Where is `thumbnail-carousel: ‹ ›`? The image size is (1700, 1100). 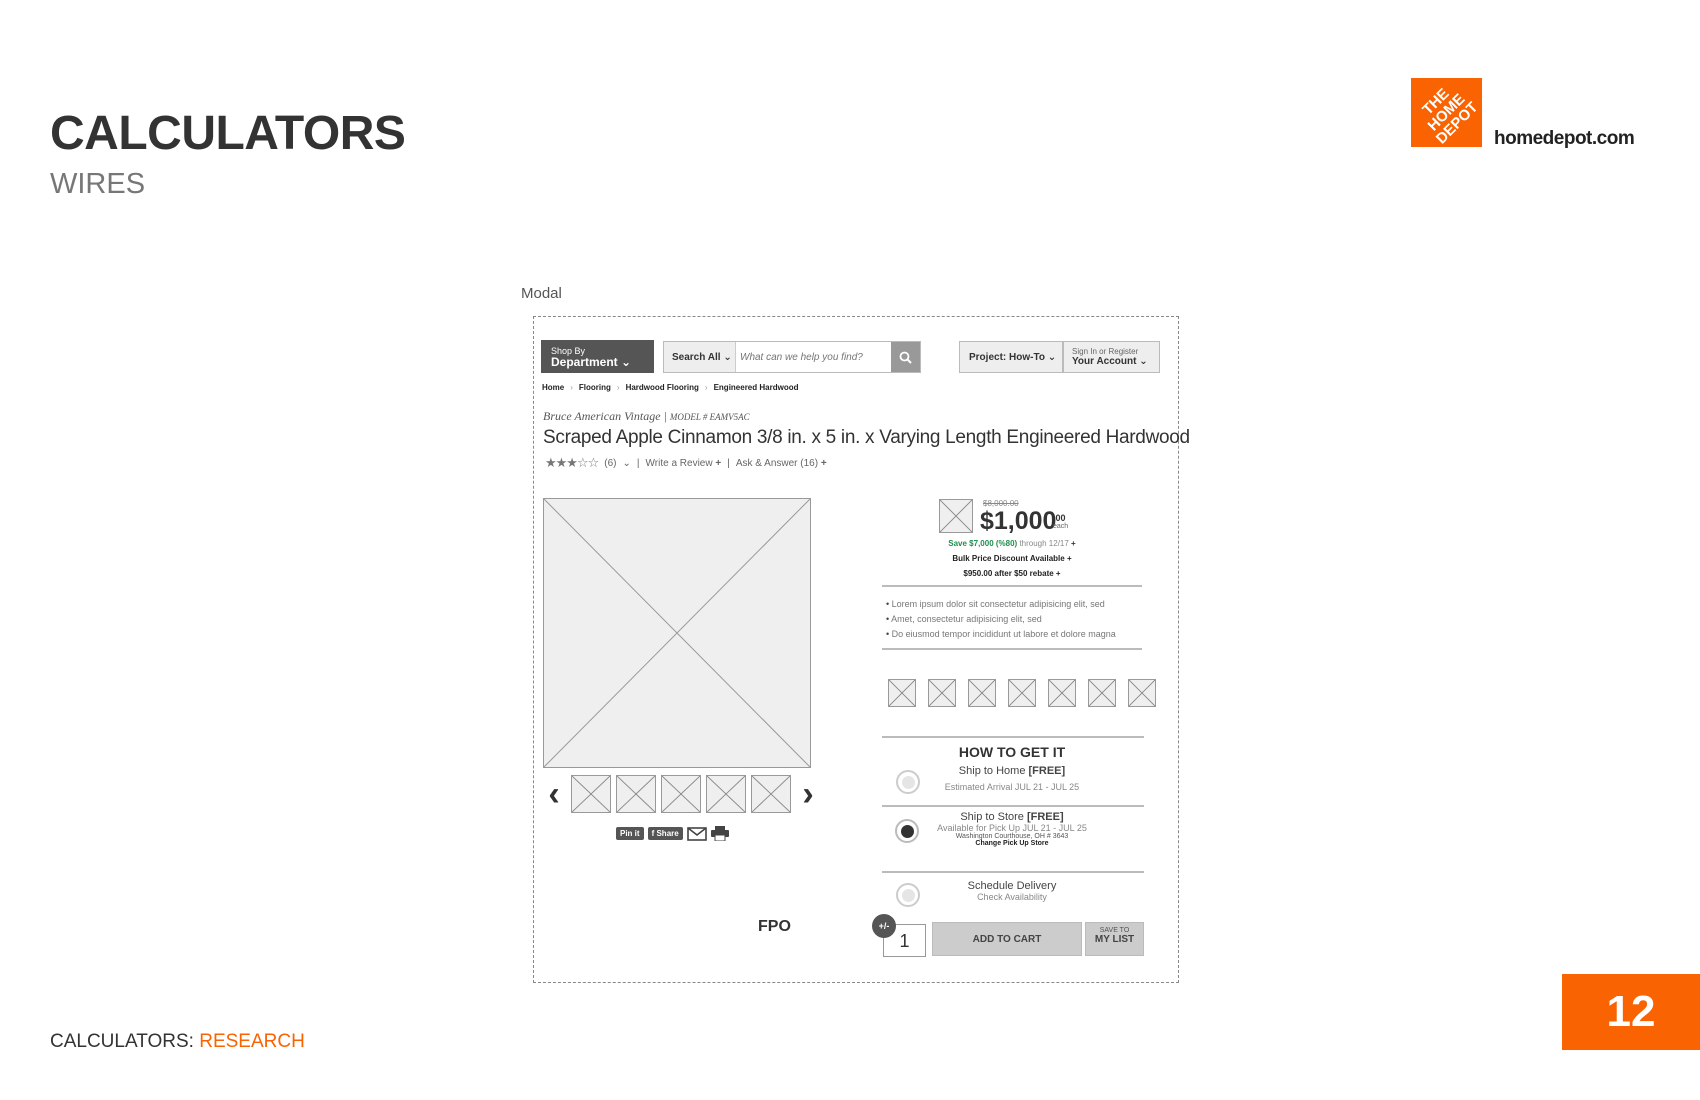
thumbnail-carousel: ‹ › is located at coordinates (681, 794).